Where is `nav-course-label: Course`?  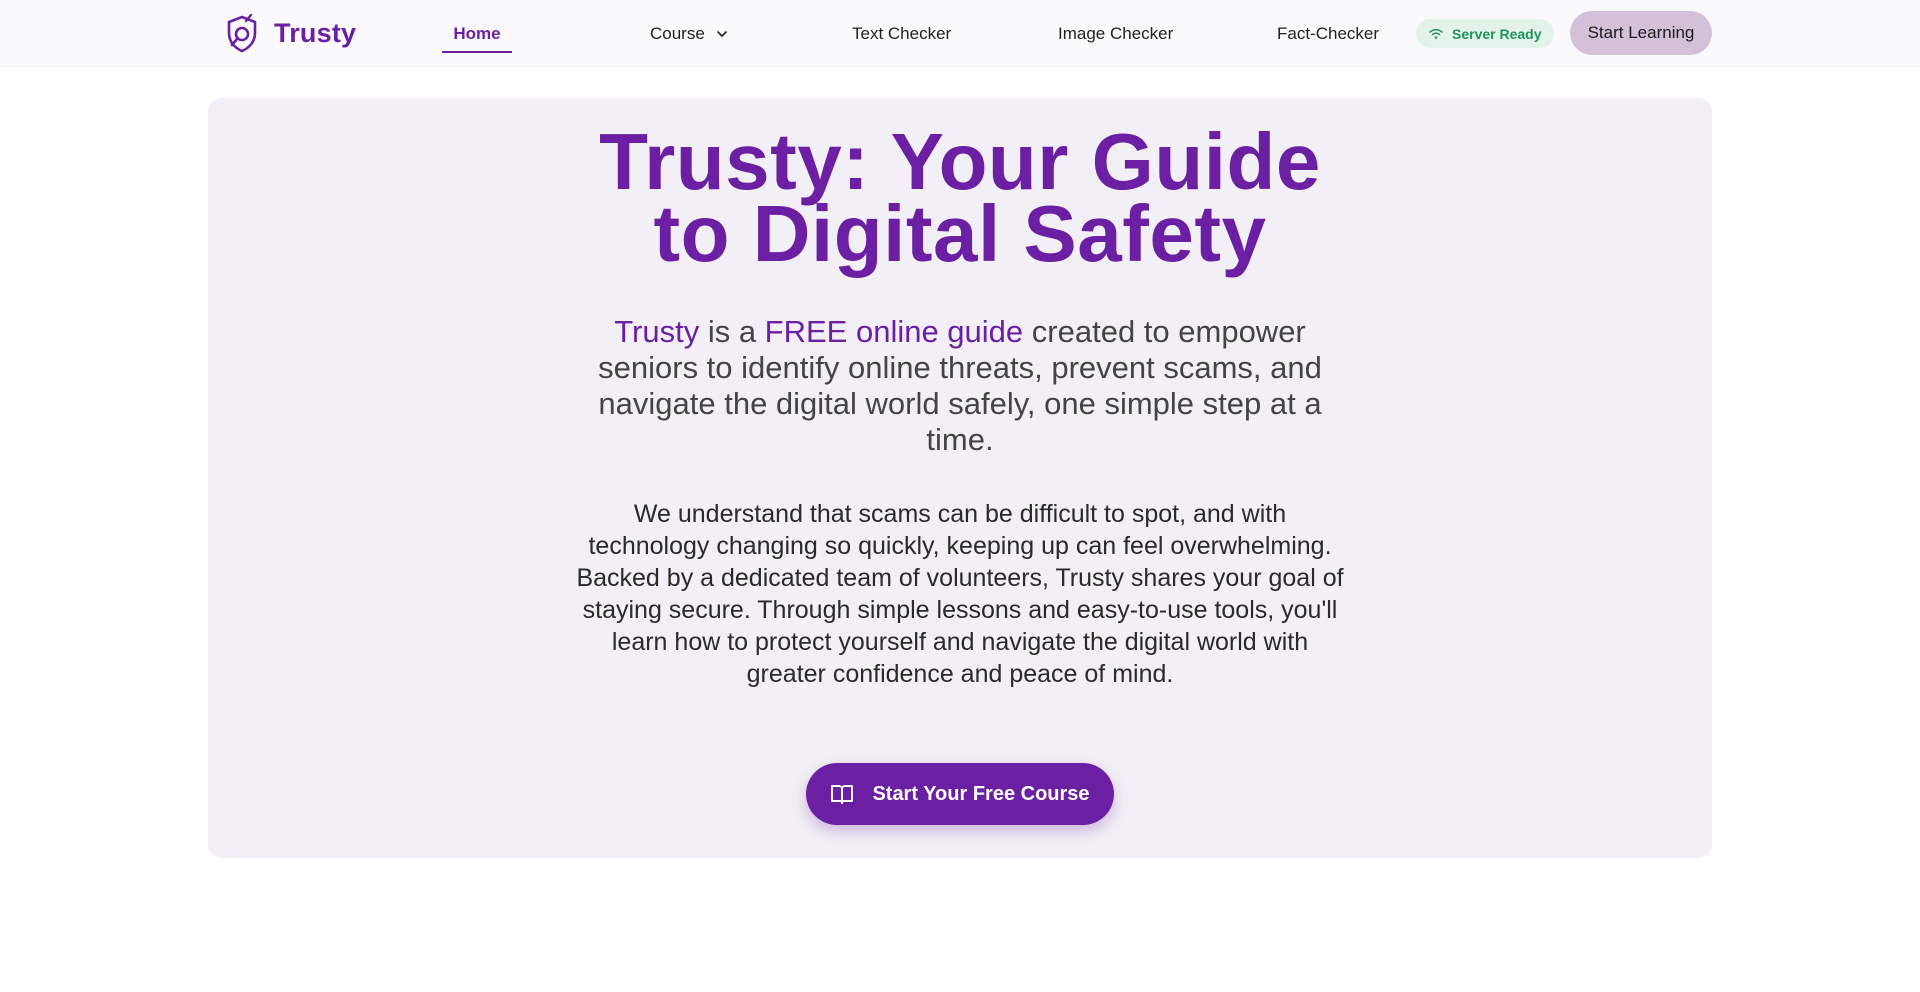 nav-course-label: Course is located at coordinates (677, 33).